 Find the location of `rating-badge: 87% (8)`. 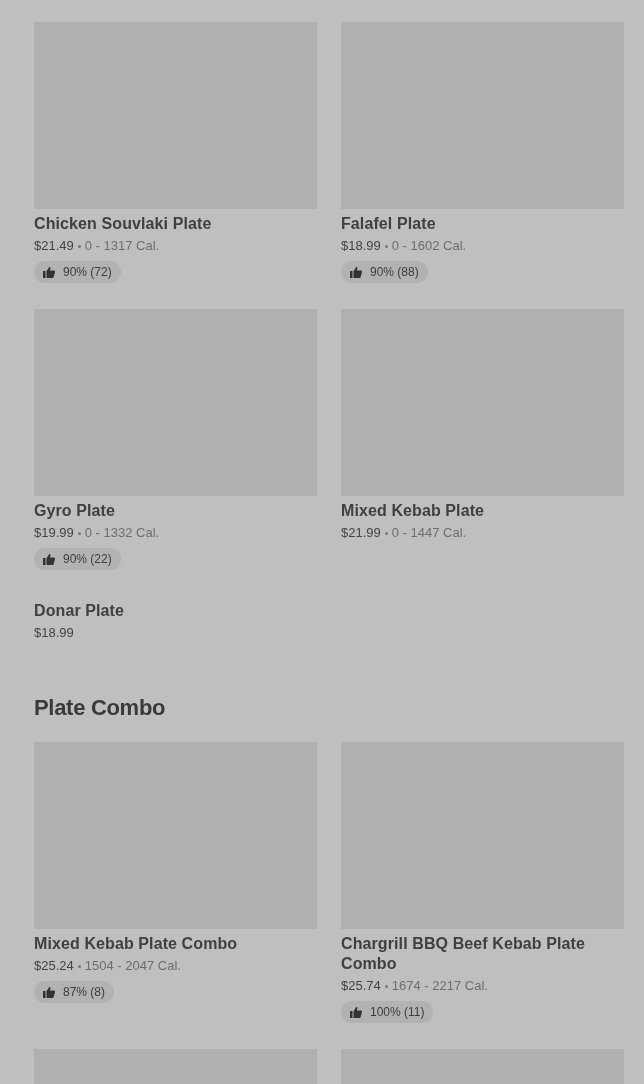

rating-badge: 87% (8) is located at coordinates (74, 992).